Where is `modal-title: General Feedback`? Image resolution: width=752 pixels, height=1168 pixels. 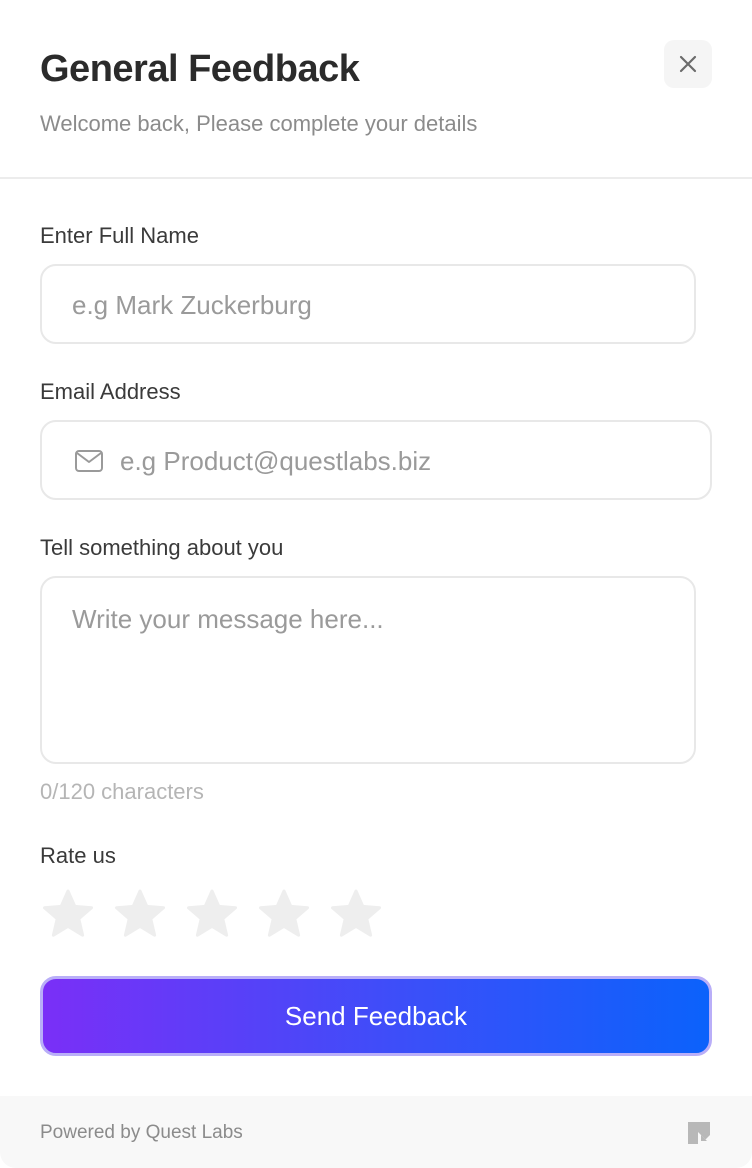 modal-title: General Feedback is located at coordinates (200, 69).